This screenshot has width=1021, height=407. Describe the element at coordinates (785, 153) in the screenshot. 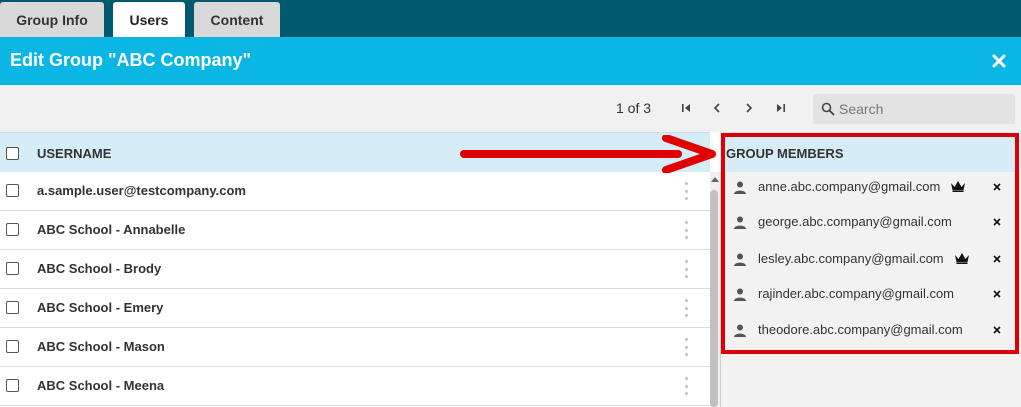

I see `group-members-title: GROUP MEMBERS` at that location.